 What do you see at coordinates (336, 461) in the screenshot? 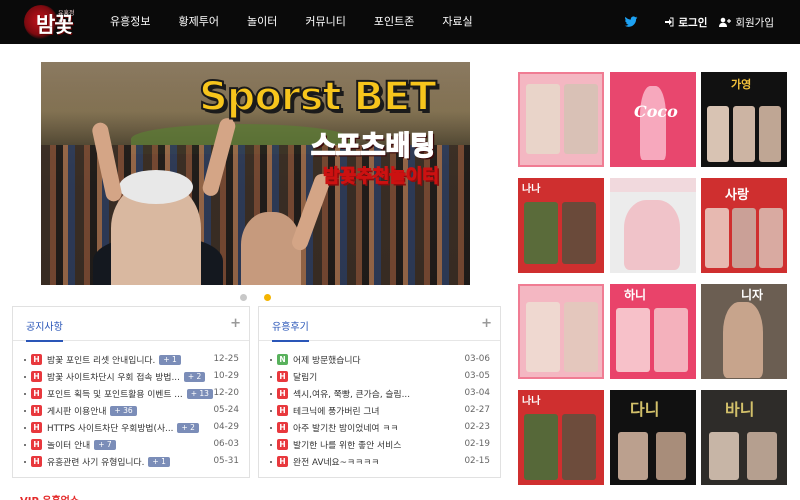
I see `review-item-title: 완전 AV네요~ㅋㅋㅋㅋ` at bounding box center [336, 461].